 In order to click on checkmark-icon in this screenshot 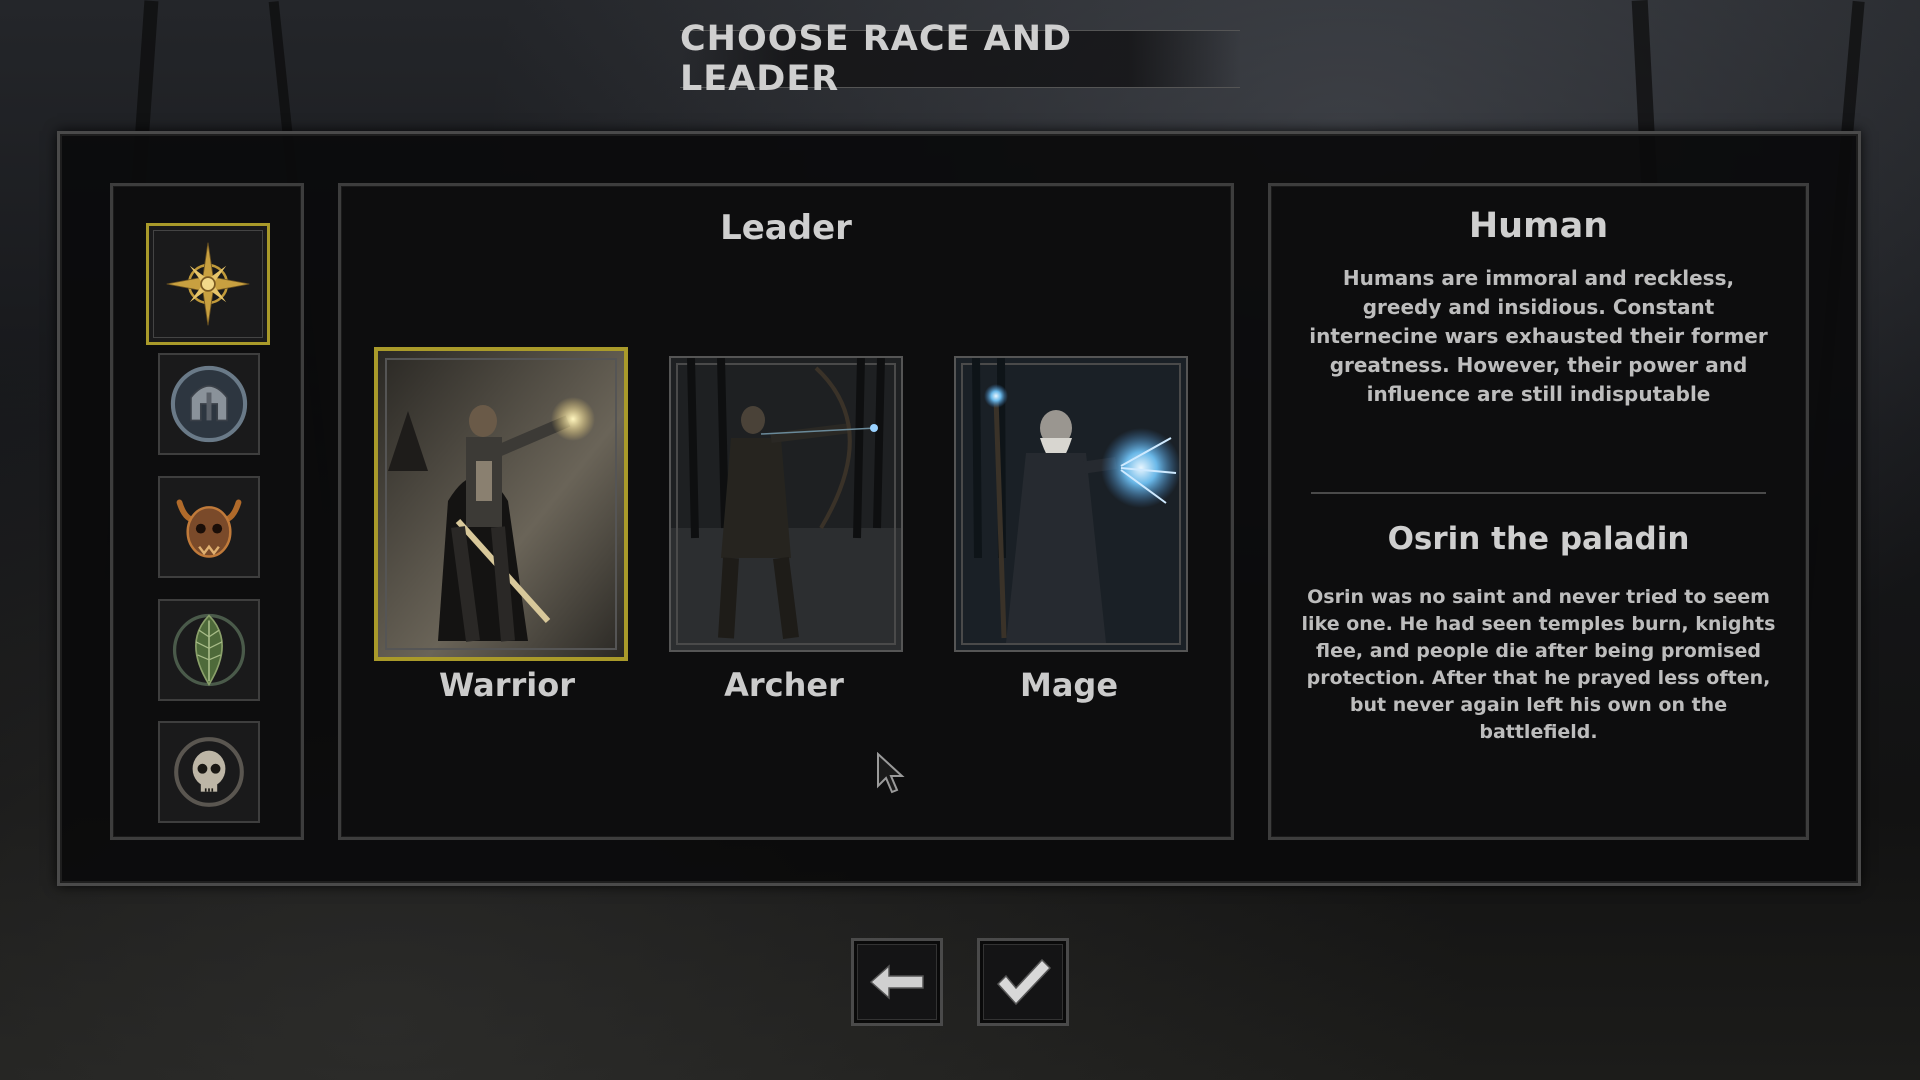, I will do `click(1024, 982)`.